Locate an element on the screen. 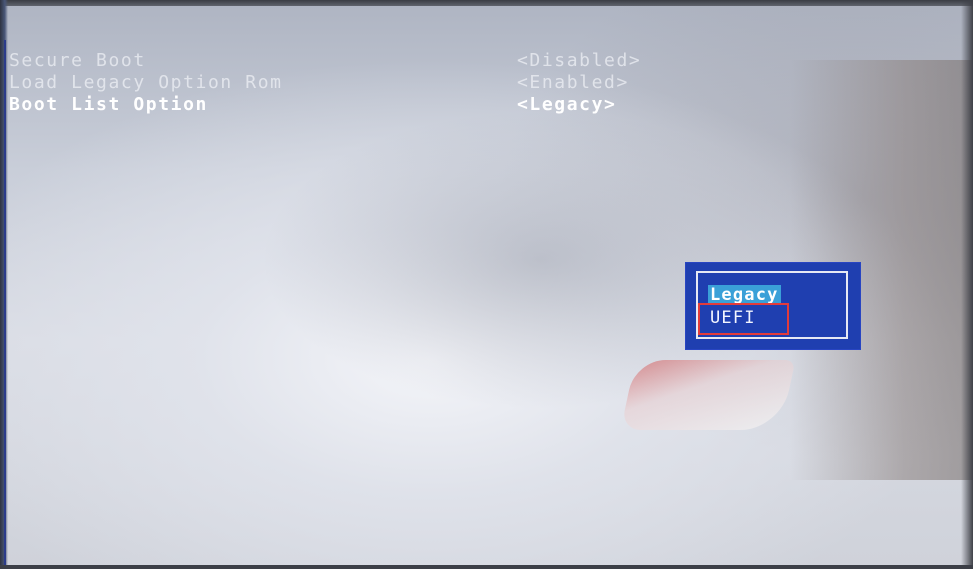 Image resolution: width=973 pixels, height=569 pixels. setting-label: Boot List Option is located at coordinates (108, 104).